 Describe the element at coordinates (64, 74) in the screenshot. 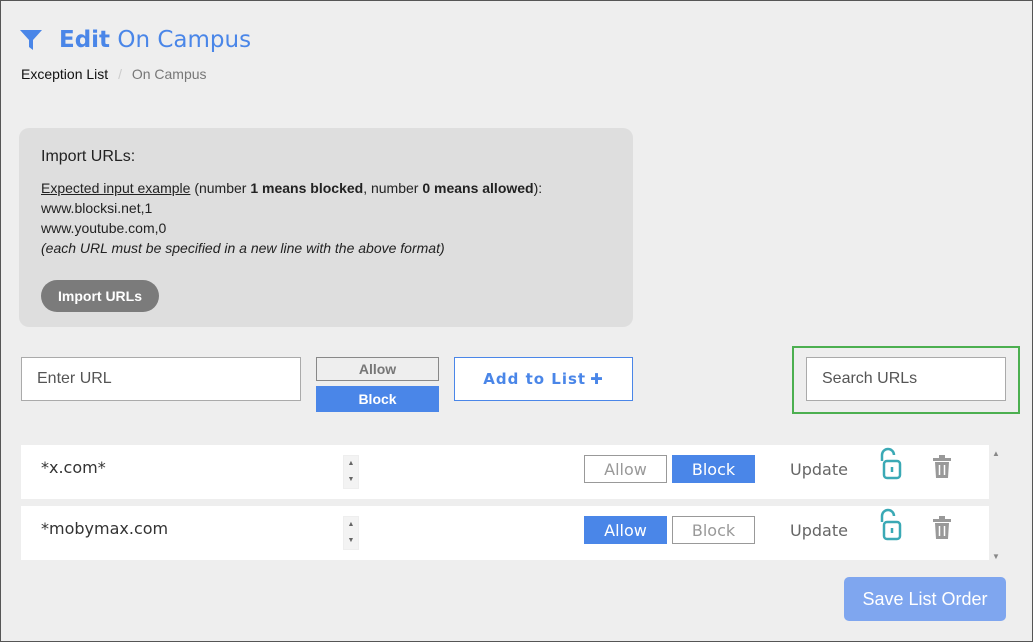

I see `breadcrumb-exception-list: Exception List` at that location.